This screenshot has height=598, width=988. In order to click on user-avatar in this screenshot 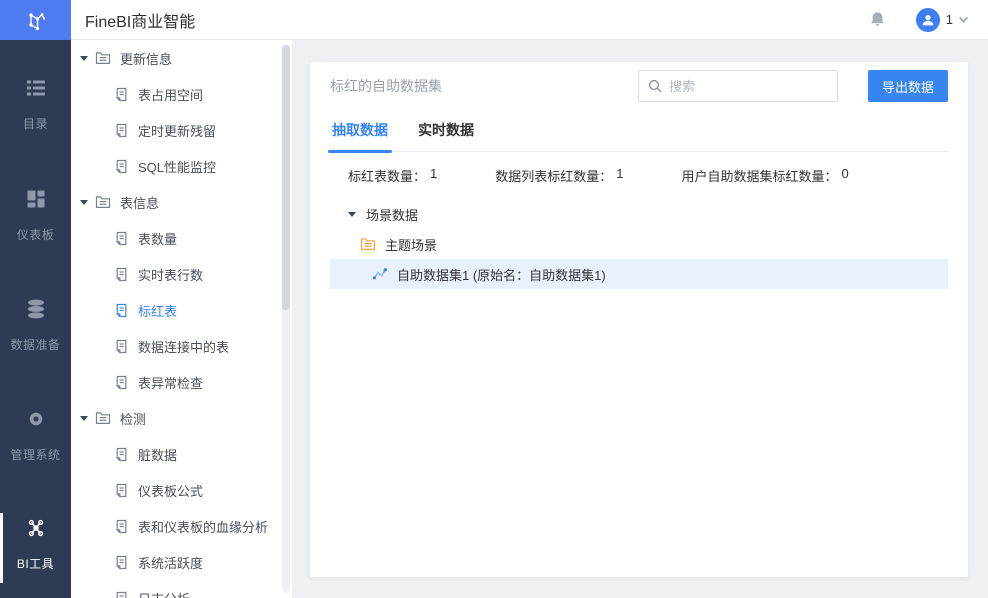, I will do `click(927, 19)`.